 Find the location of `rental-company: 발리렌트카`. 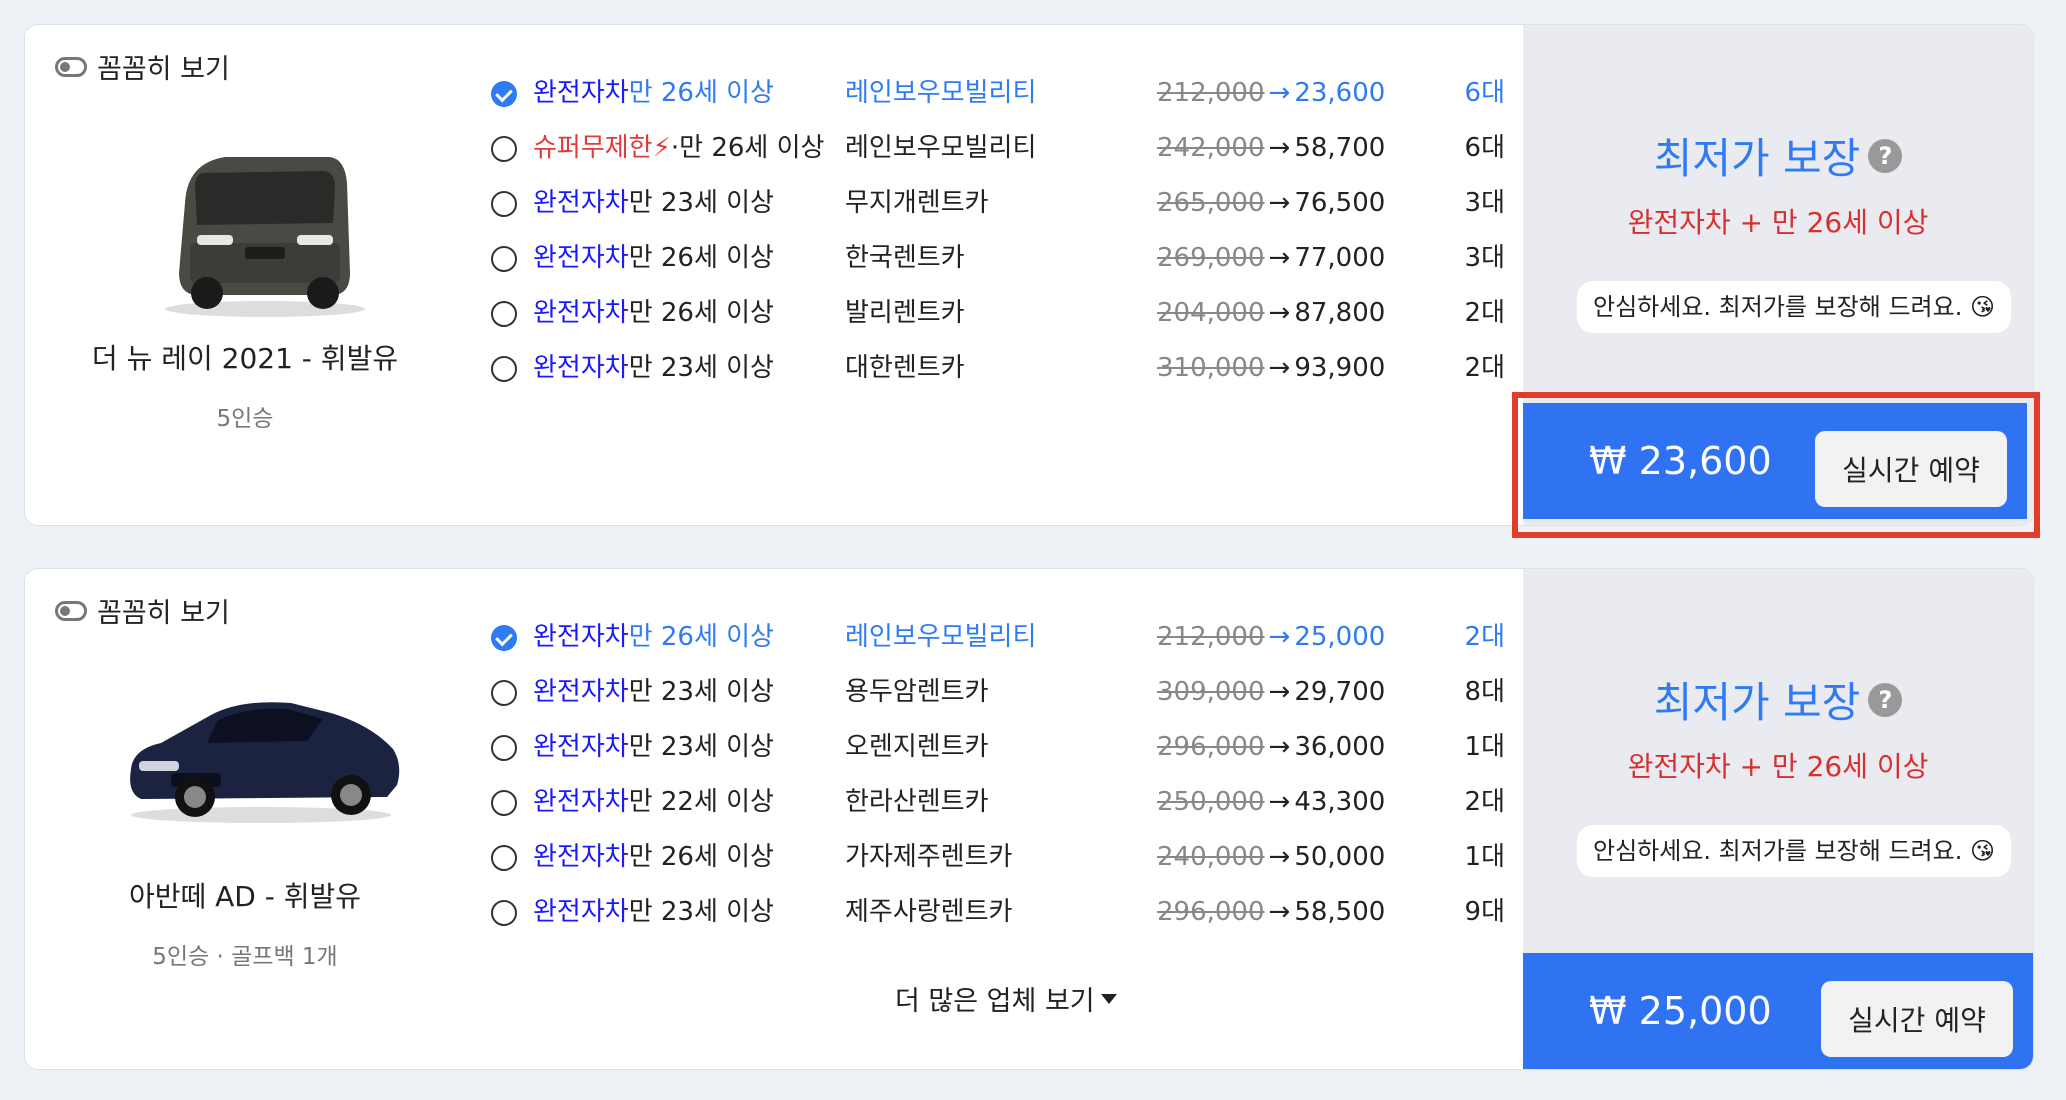

rental-company: 발리렌트카 is located at coordinates (905, 313).